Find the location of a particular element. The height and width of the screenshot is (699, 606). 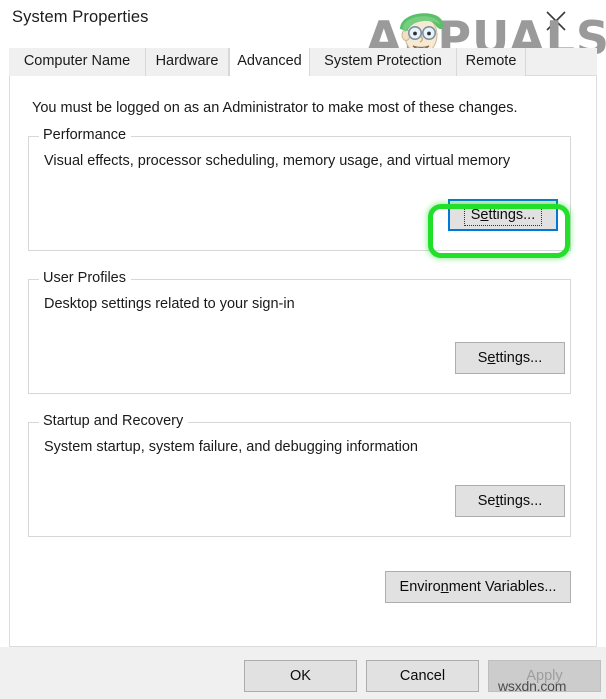

apply-button: Apply is located at coordinates (544, 676).